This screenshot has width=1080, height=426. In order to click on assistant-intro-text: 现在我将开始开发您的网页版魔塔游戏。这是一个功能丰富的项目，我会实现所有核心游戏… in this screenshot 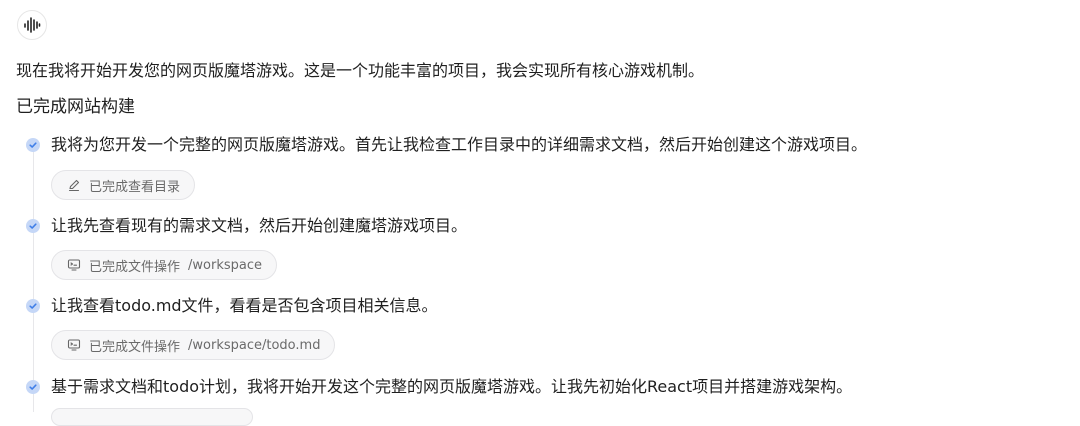, I will do `click(360, 70)`.